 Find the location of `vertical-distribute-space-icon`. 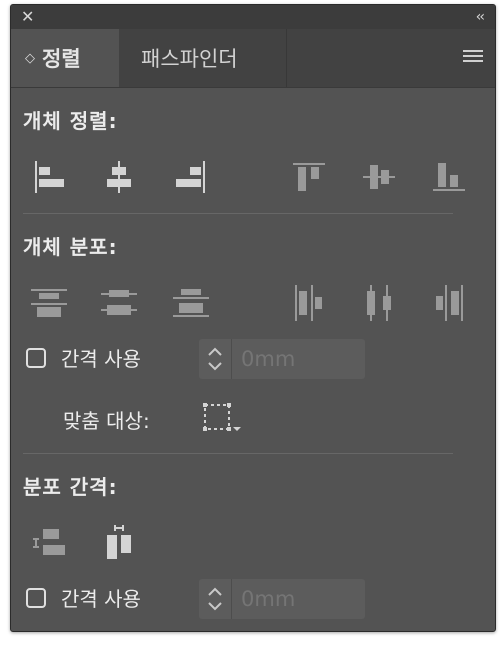

vertical-distribute-space-icon is located at coordinates (49, 542).